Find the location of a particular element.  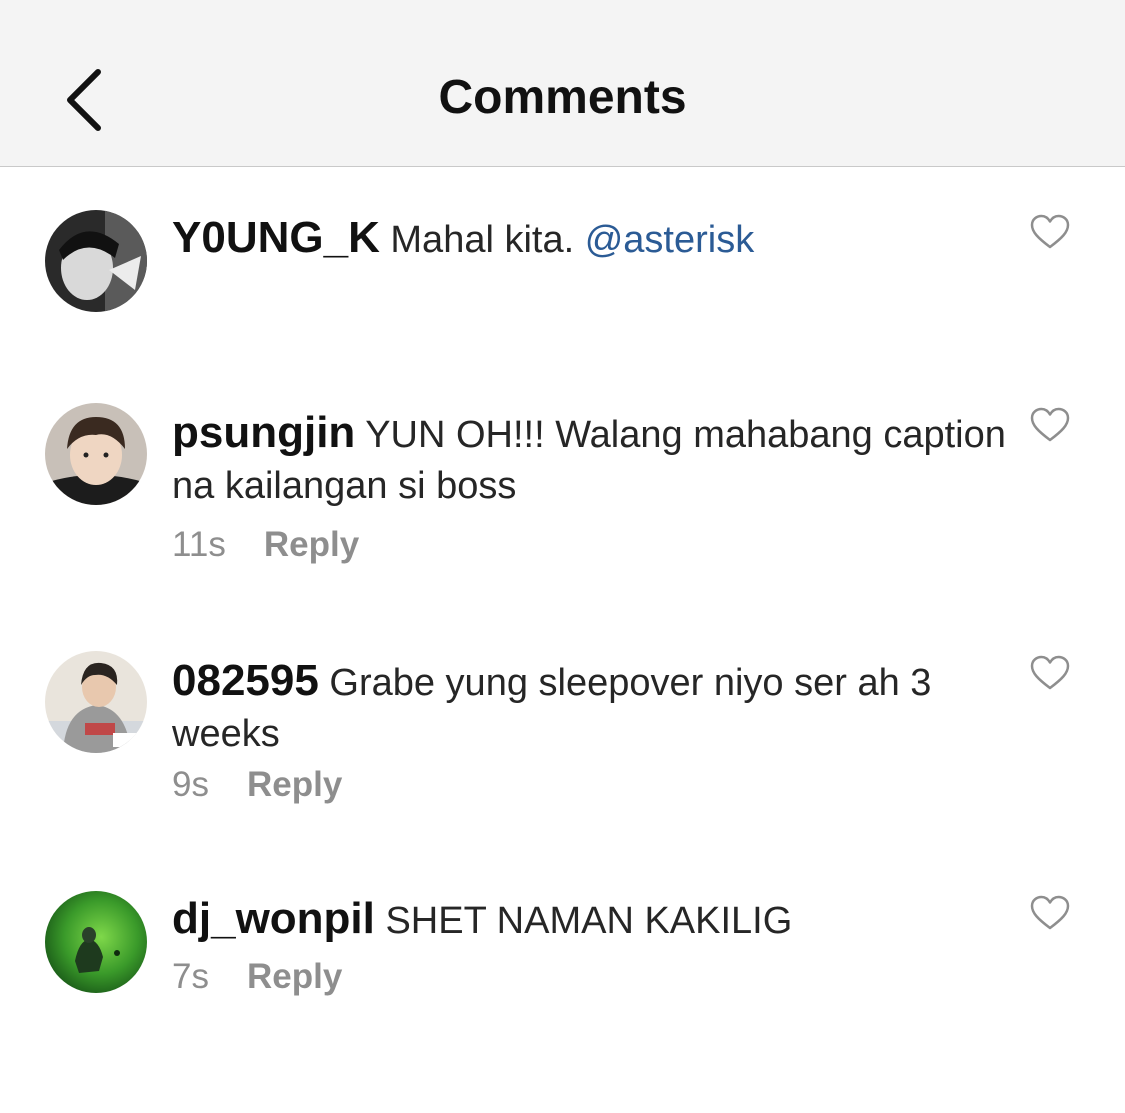

comment-meta: 11s Reply is located at coordinates (265, 545).